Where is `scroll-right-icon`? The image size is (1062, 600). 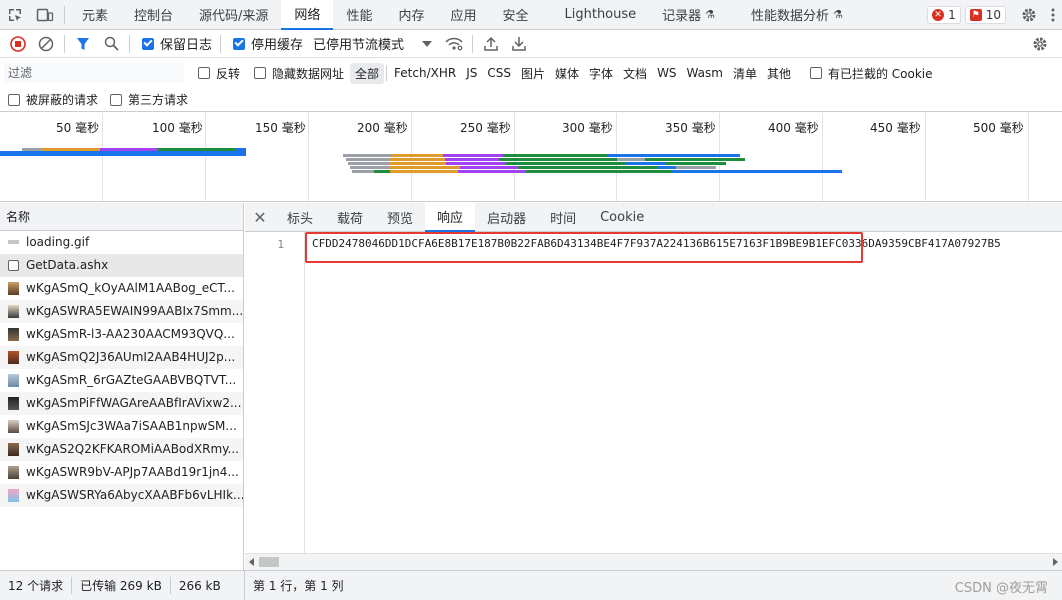 scroll-right-icon is located at coordinates (1055, 562).